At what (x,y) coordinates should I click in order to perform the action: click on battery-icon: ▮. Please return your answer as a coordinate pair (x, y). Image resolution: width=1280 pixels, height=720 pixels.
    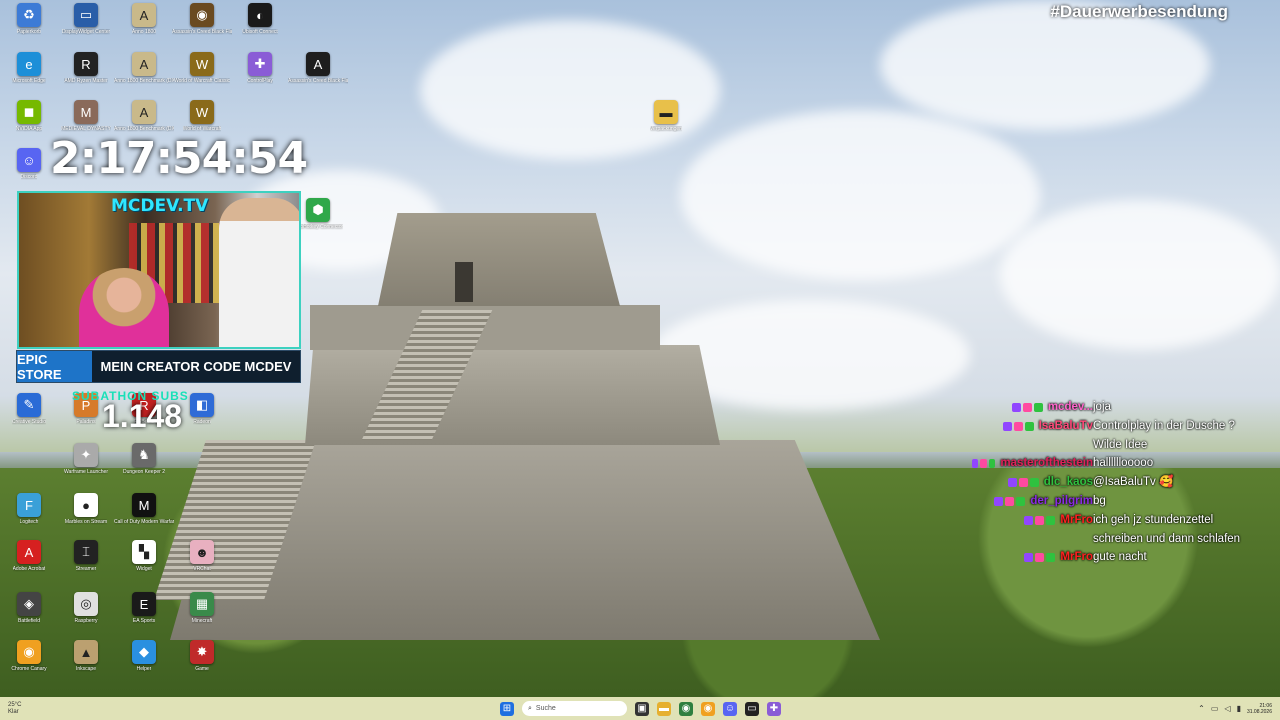
    Looking at the image, I should click on (1239, 708).